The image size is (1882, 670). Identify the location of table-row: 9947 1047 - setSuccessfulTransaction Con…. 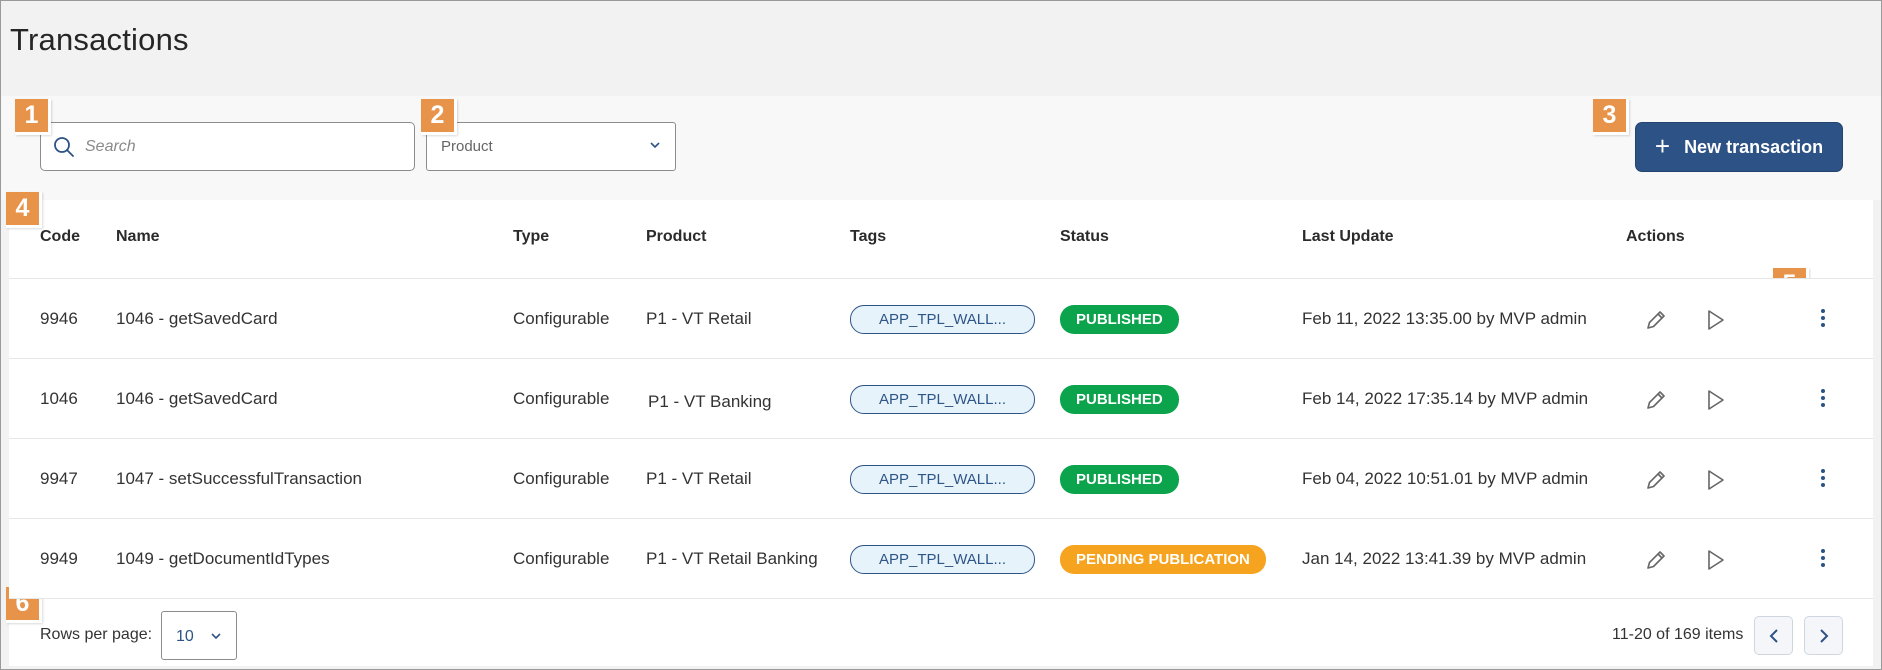
(941, 478).